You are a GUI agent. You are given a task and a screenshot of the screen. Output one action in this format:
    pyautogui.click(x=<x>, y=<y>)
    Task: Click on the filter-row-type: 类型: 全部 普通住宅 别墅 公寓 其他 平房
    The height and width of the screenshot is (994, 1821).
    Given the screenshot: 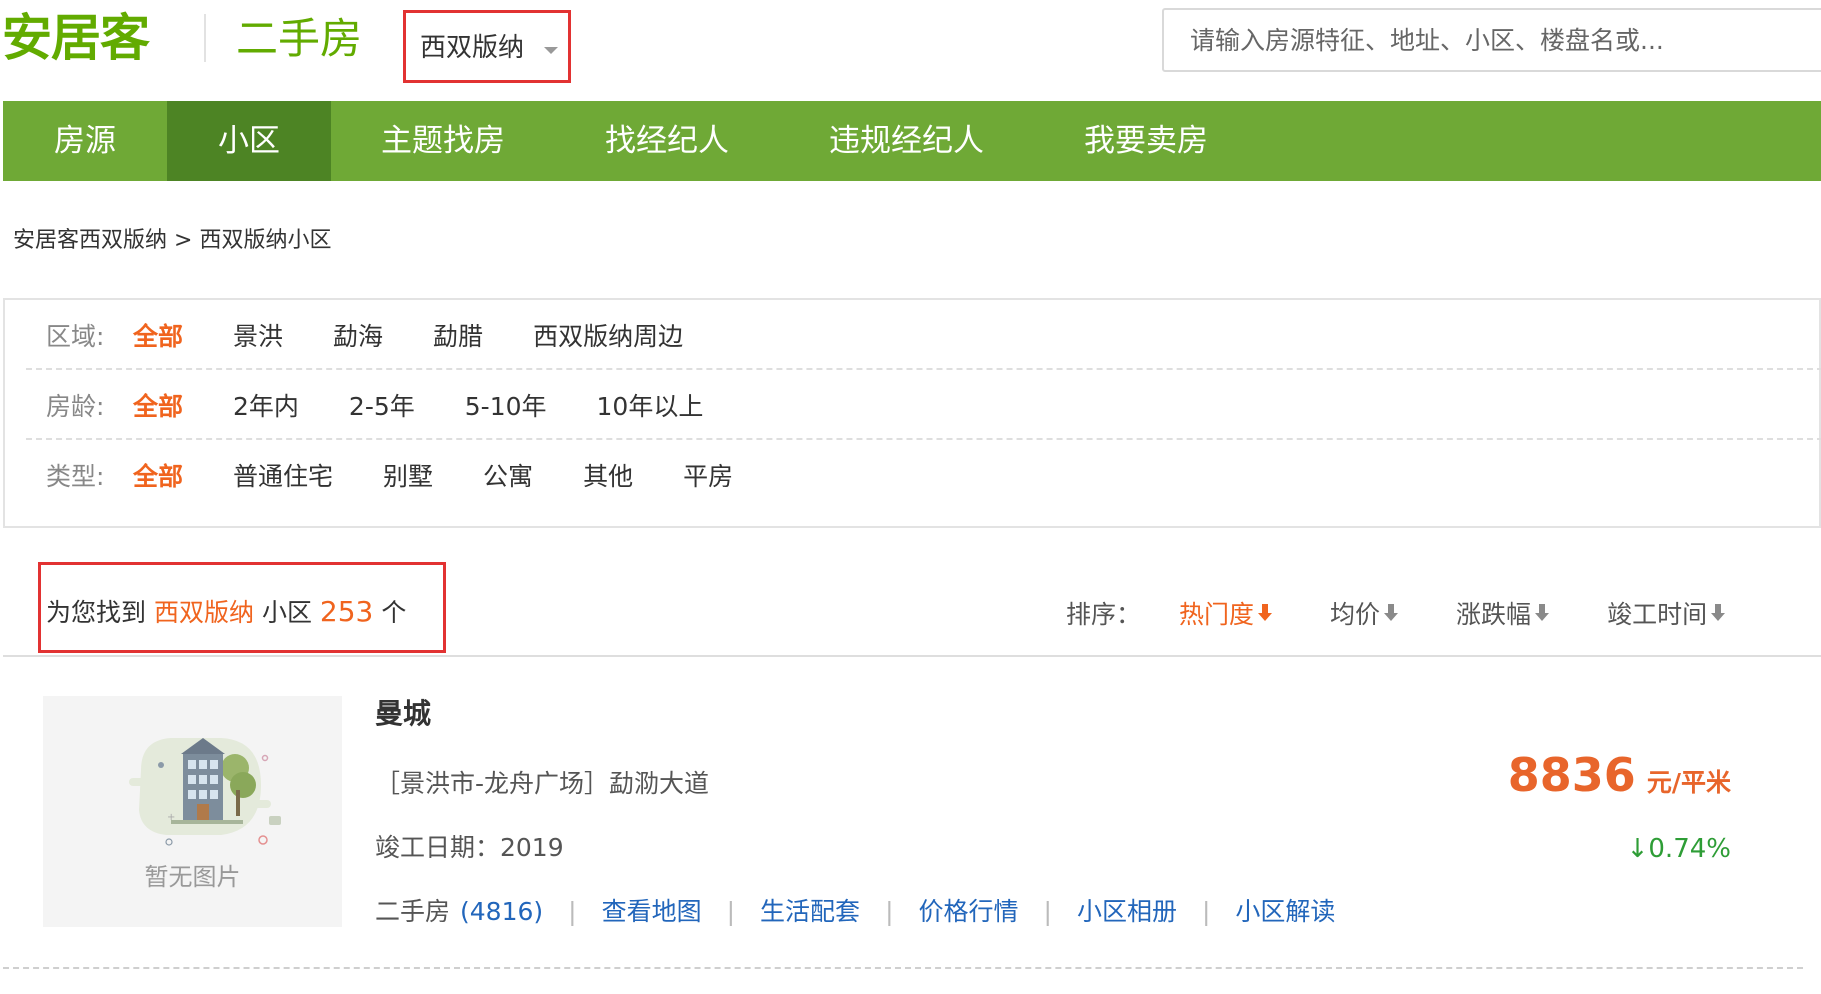 What is the action you would take?
    pyautogui.click(x=923, y=475)
    